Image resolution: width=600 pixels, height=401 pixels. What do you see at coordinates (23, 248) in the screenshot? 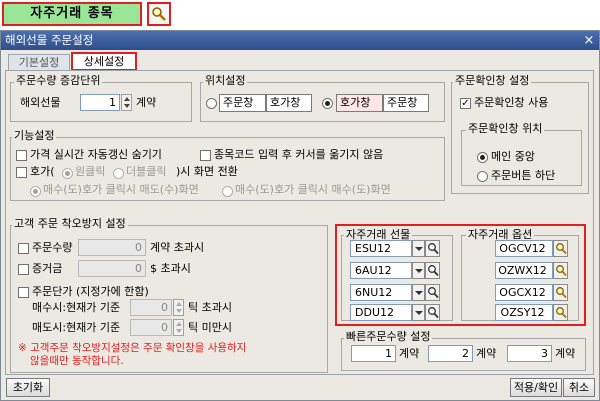
I see `qty-limit-checkbox` at bounding box center [23, 248].